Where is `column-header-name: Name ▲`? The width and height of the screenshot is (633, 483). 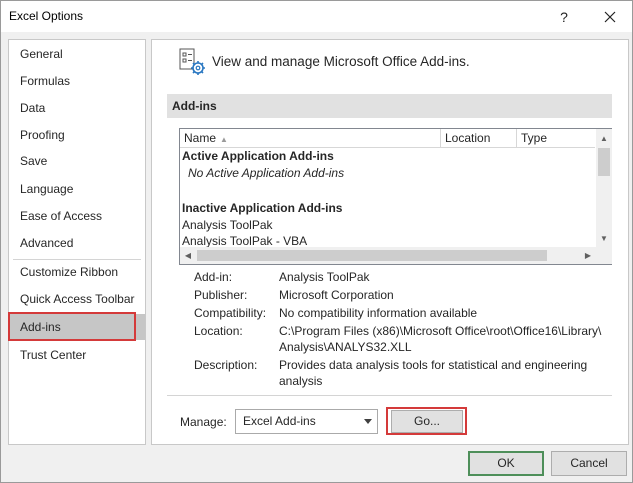
column-header-name: Name ▲ is located at coordinates (310, 138).